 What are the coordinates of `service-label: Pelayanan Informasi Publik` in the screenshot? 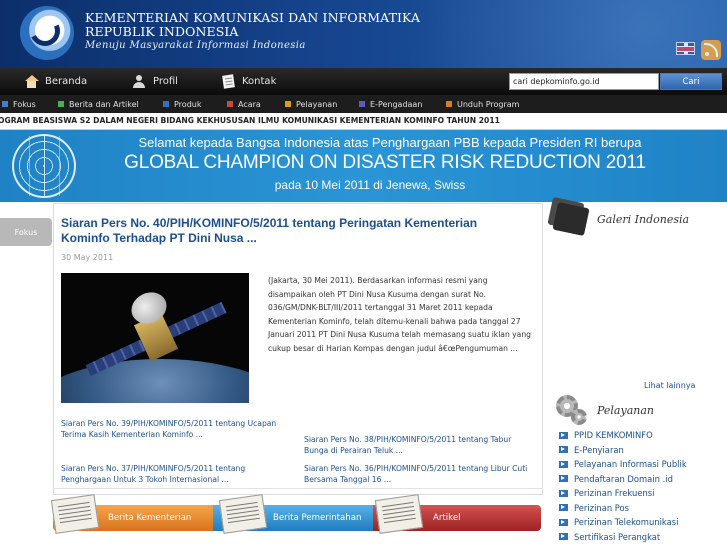 It's located at (630, 464).